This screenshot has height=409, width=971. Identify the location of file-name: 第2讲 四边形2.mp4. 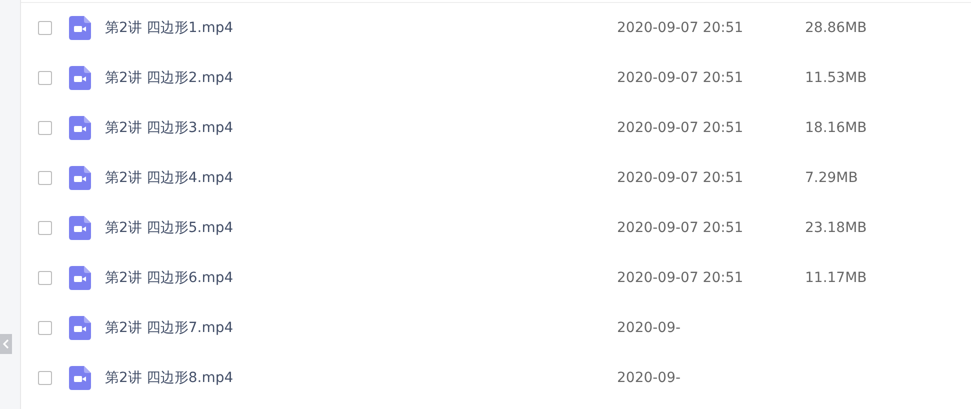
(361, 78).